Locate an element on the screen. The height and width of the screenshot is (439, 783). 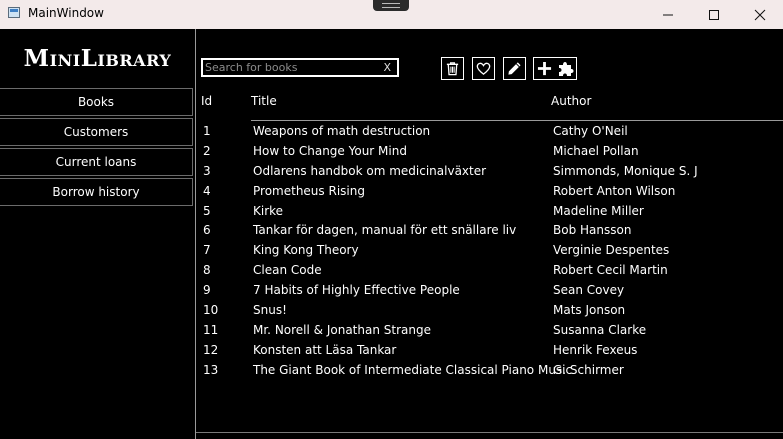
cell-author: Bob Hansson is located at coordinates (592, 230).